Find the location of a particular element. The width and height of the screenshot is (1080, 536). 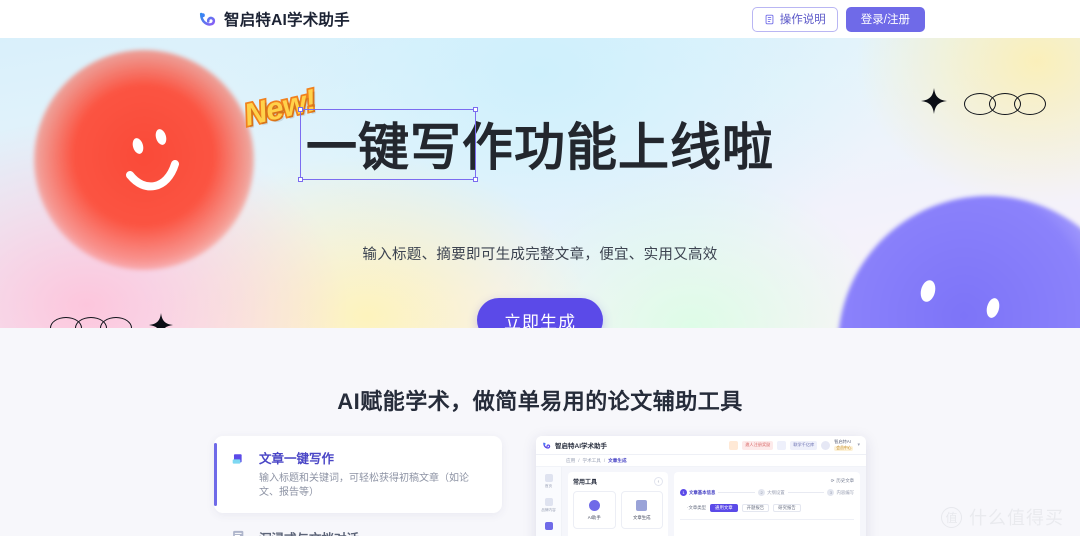

decoration-bottom-left is located at coordinates (111, 320).